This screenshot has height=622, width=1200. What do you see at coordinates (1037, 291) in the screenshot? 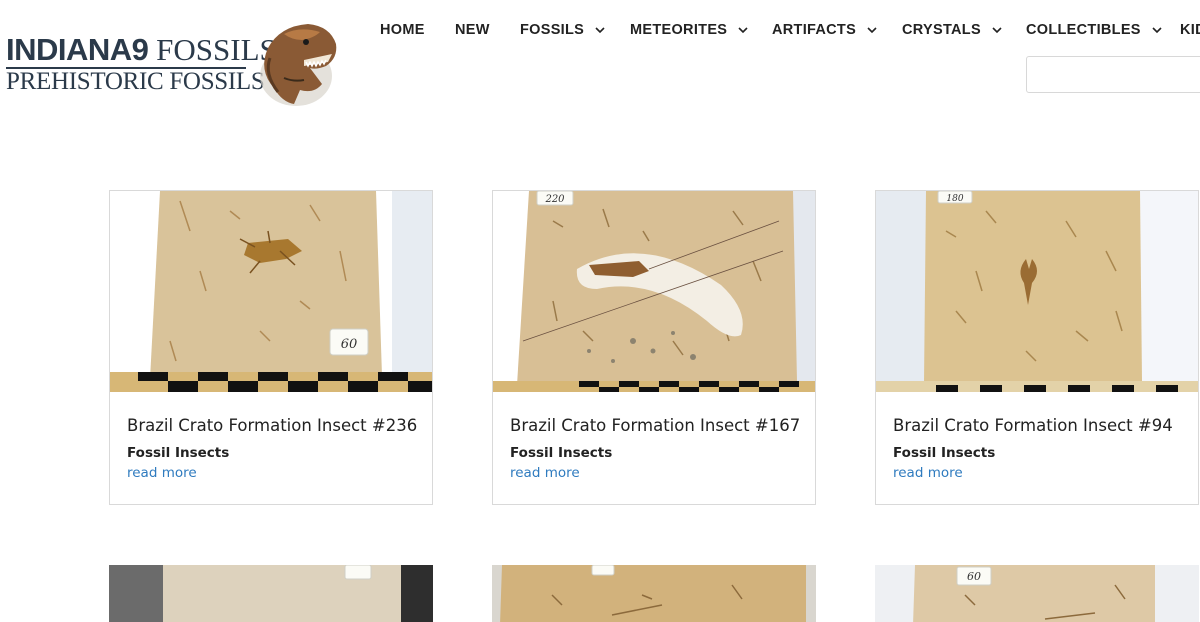
I see `product-image: 180` at bounding box center [1037, 291].